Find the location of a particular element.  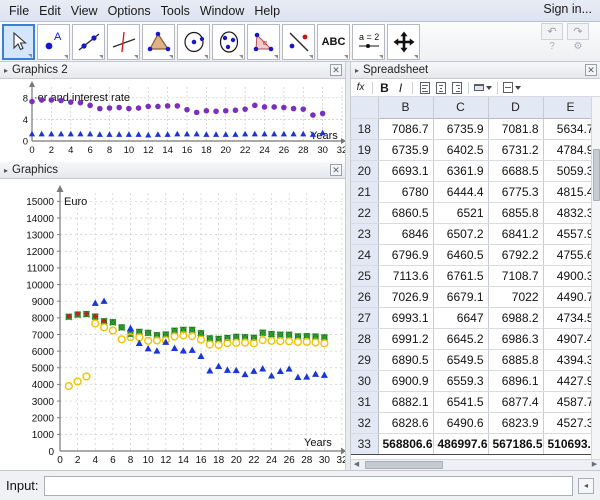

align-right-button is located at coordinates (456, 88).